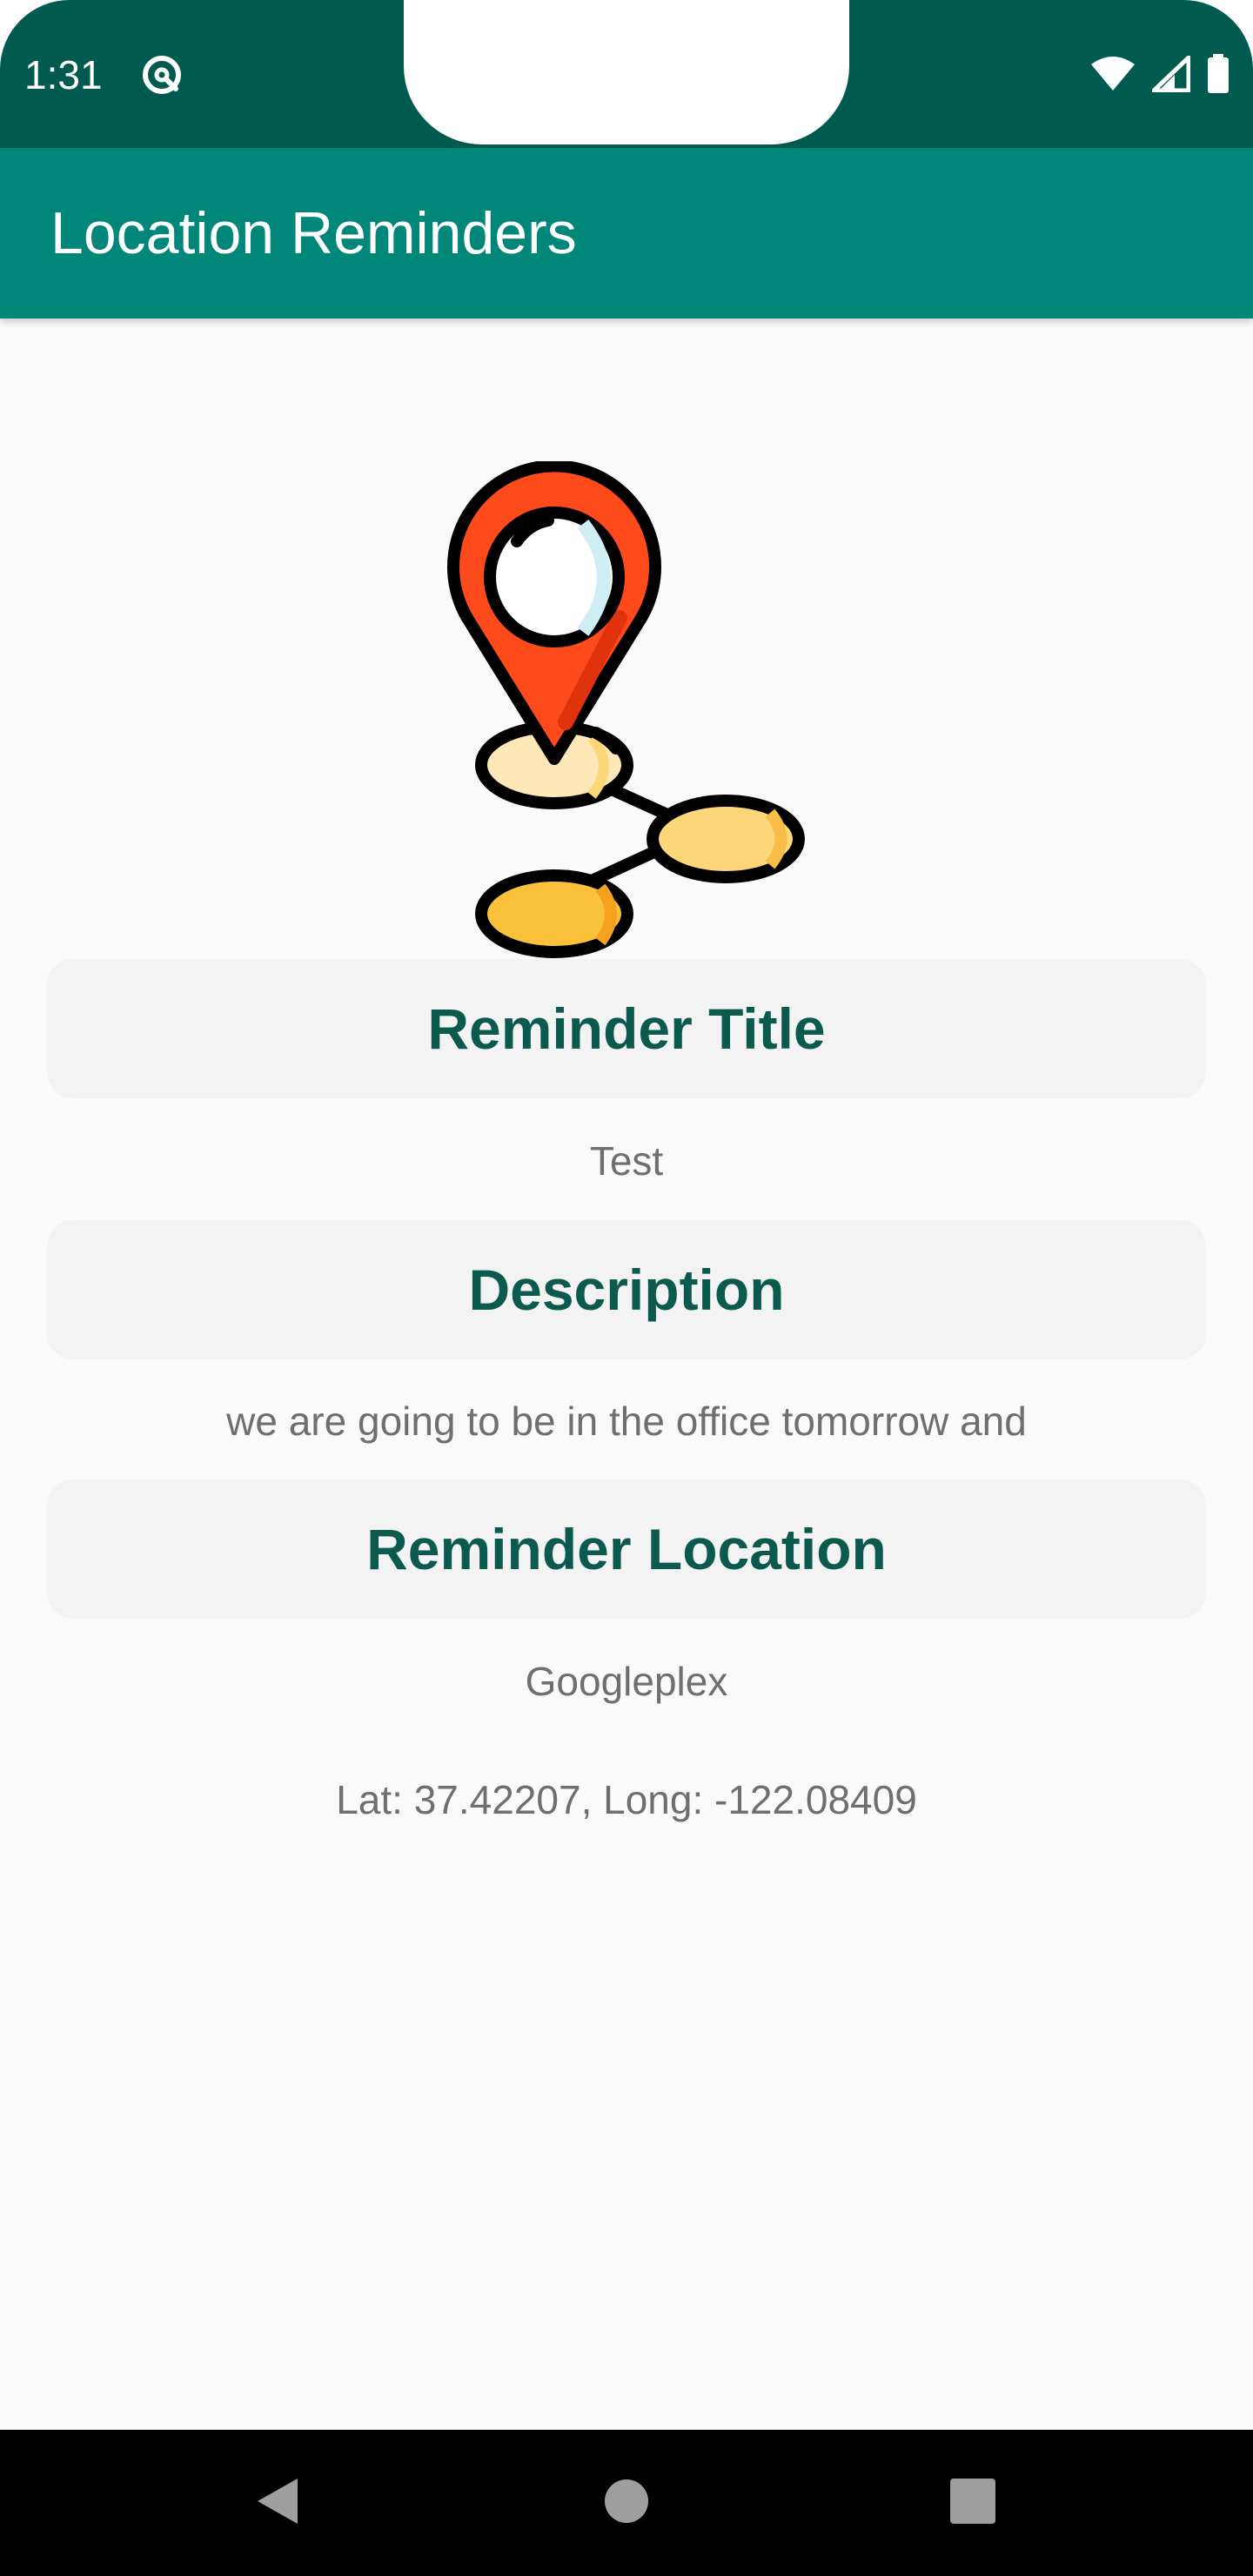  I want to click on recents-button, so click(972, 2502).